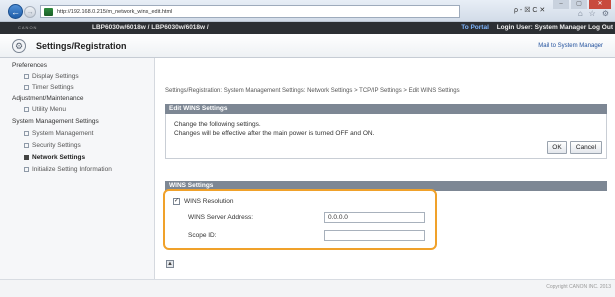 The width and height of the screenshot is (615, 297). What do you see at coordinates (63, 133) in the screenshot?
I see `sidebar-item-label: System Management` at bounding box center [63, 133].